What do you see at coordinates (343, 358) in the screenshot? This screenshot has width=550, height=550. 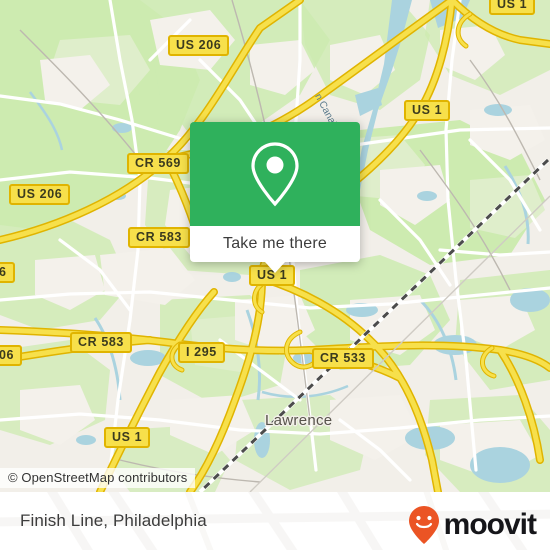 I see `road-shield: CR 533` at bounding box center [343, 358].